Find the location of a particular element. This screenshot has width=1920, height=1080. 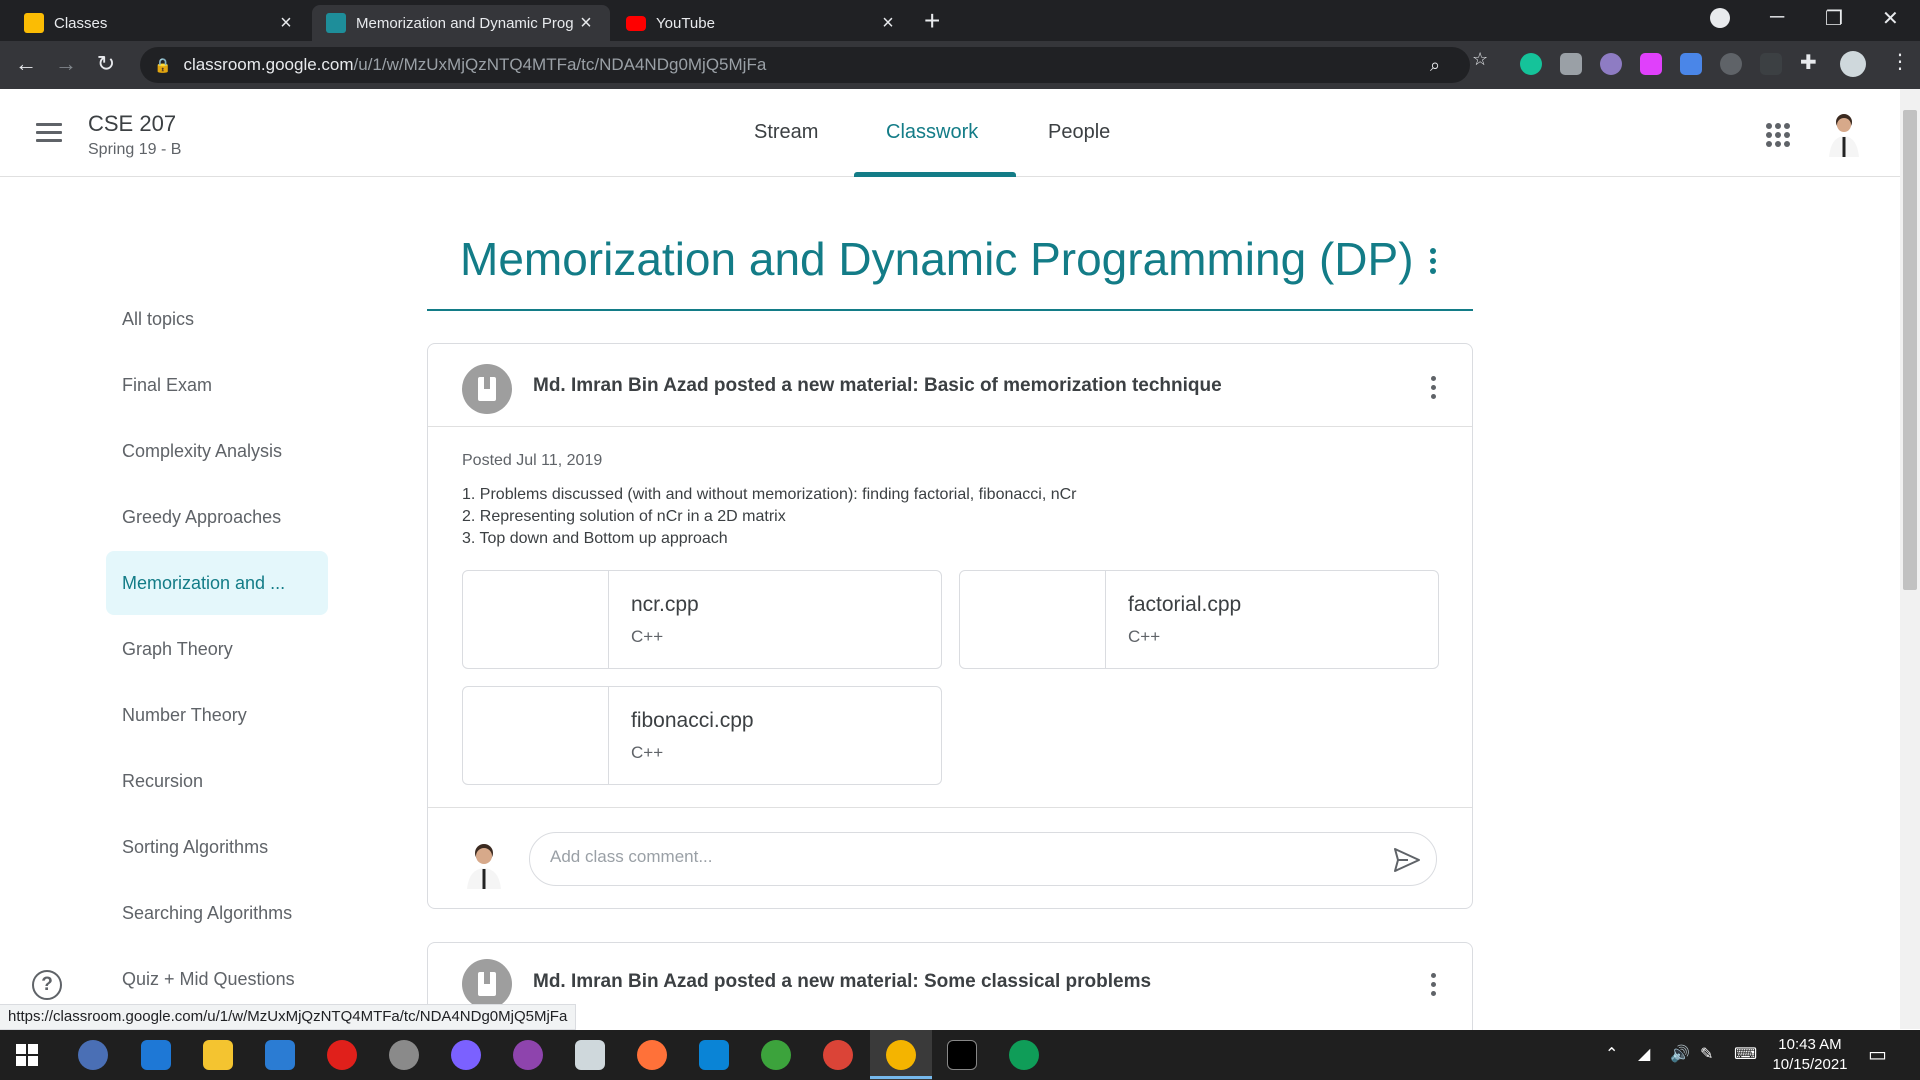

profile-menu-icon is located at coordinates (1720, 18).